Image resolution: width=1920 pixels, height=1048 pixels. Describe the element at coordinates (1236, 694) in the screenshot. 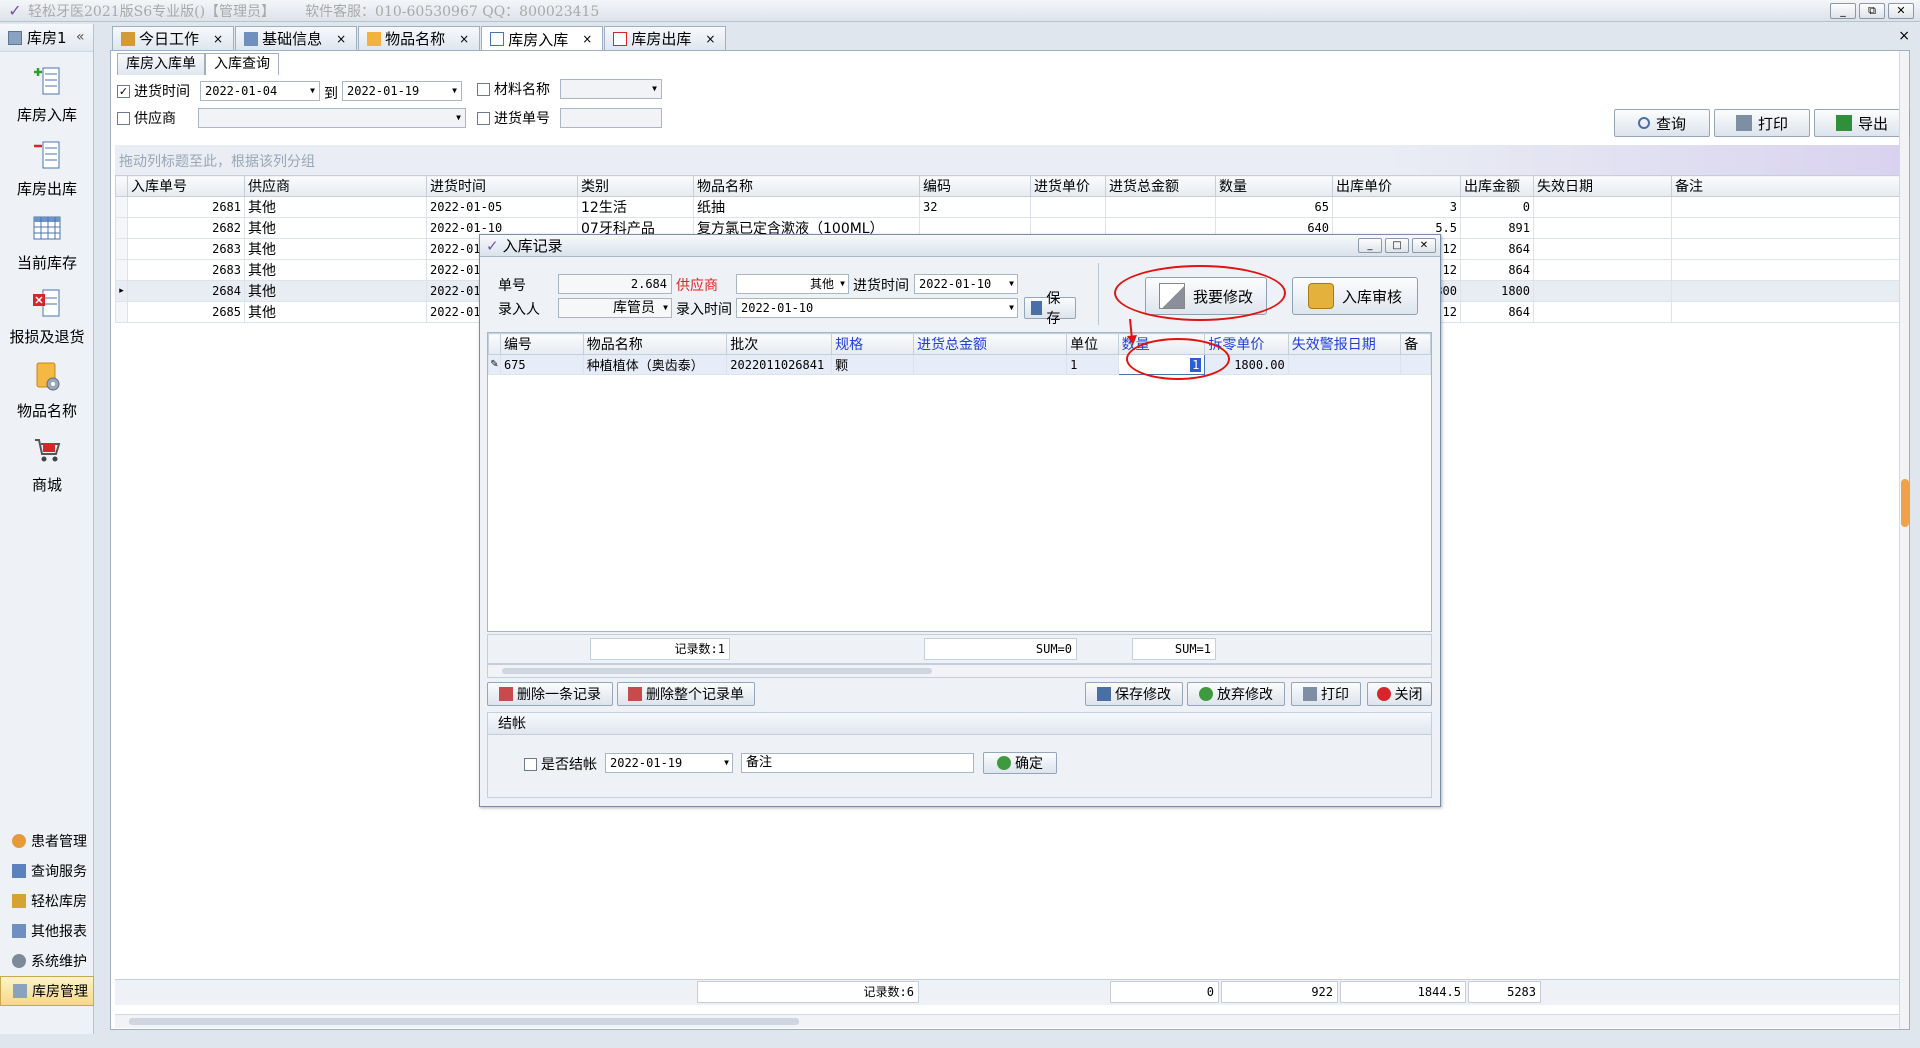

I see `discard-changes-button: 放弃修改` at that location.